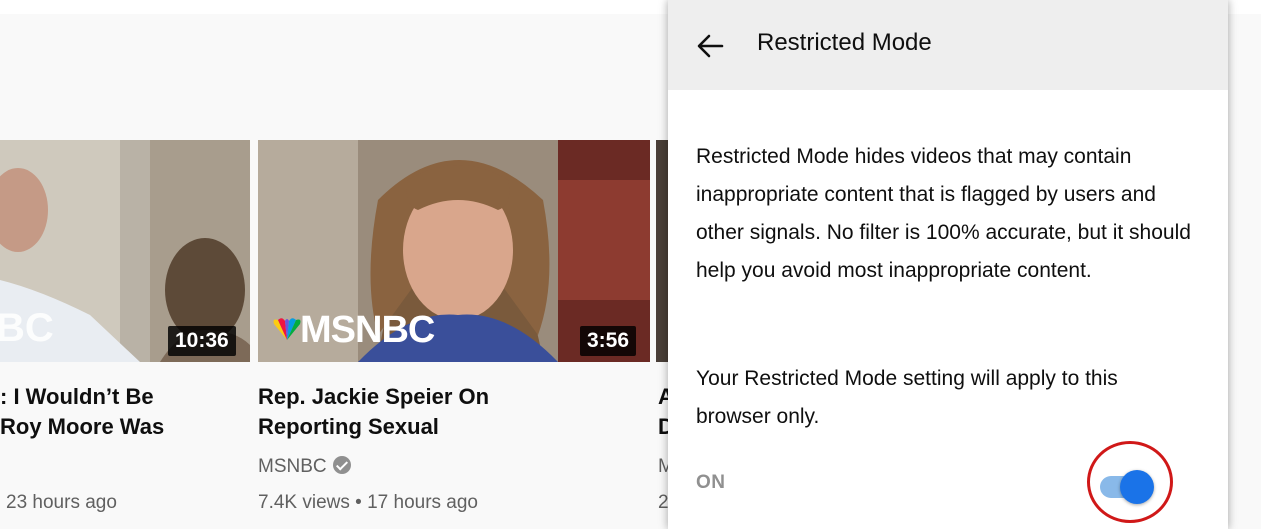  Describe the element at coordinates (662, 251) in the screenshot. I see `video-thumbnail` at that location.